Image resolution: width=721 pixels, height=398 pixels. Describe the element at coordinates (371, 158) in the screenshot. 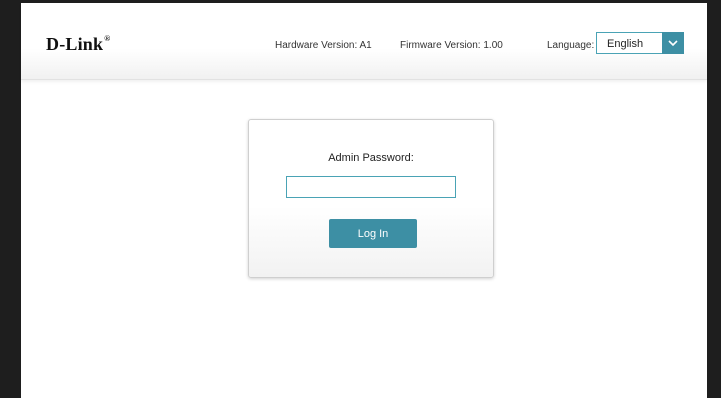

I see `admin-password-label: Admin Password:` at that location.